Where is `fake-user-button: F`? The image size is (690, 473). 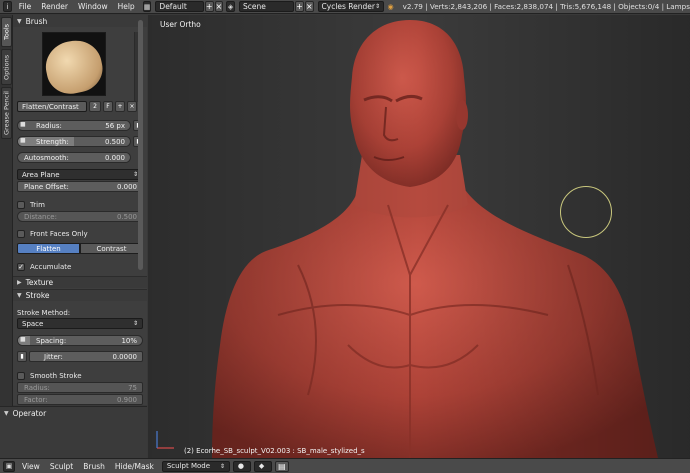 fake-user-button: F is located at coordinates (108, 106).